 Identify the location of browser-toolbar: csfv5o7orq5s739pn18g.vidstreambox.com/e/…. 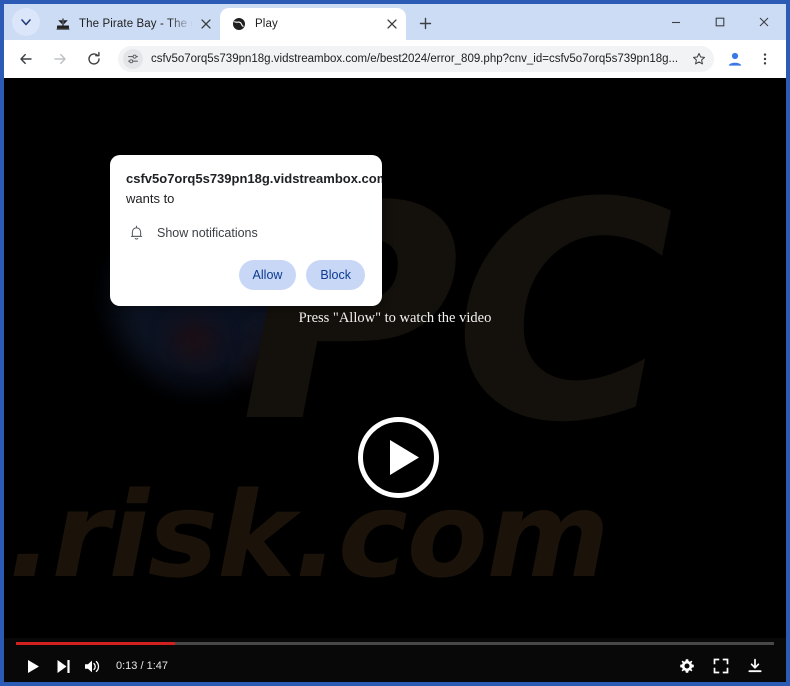
(395, 59).